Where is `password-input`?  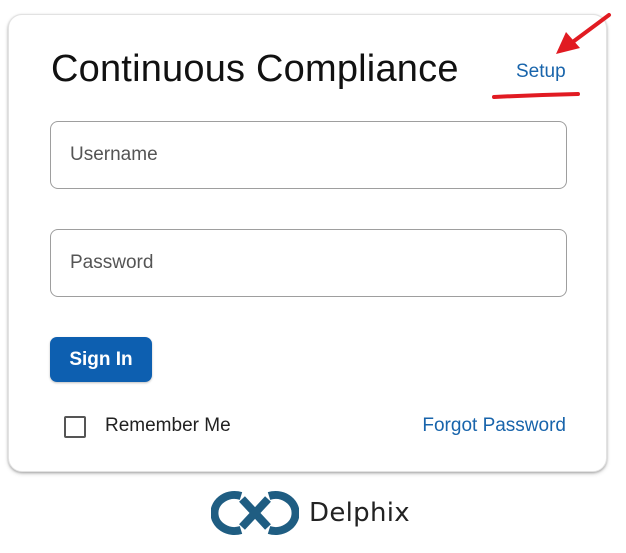 password-input is located at coordinates (308, 263).